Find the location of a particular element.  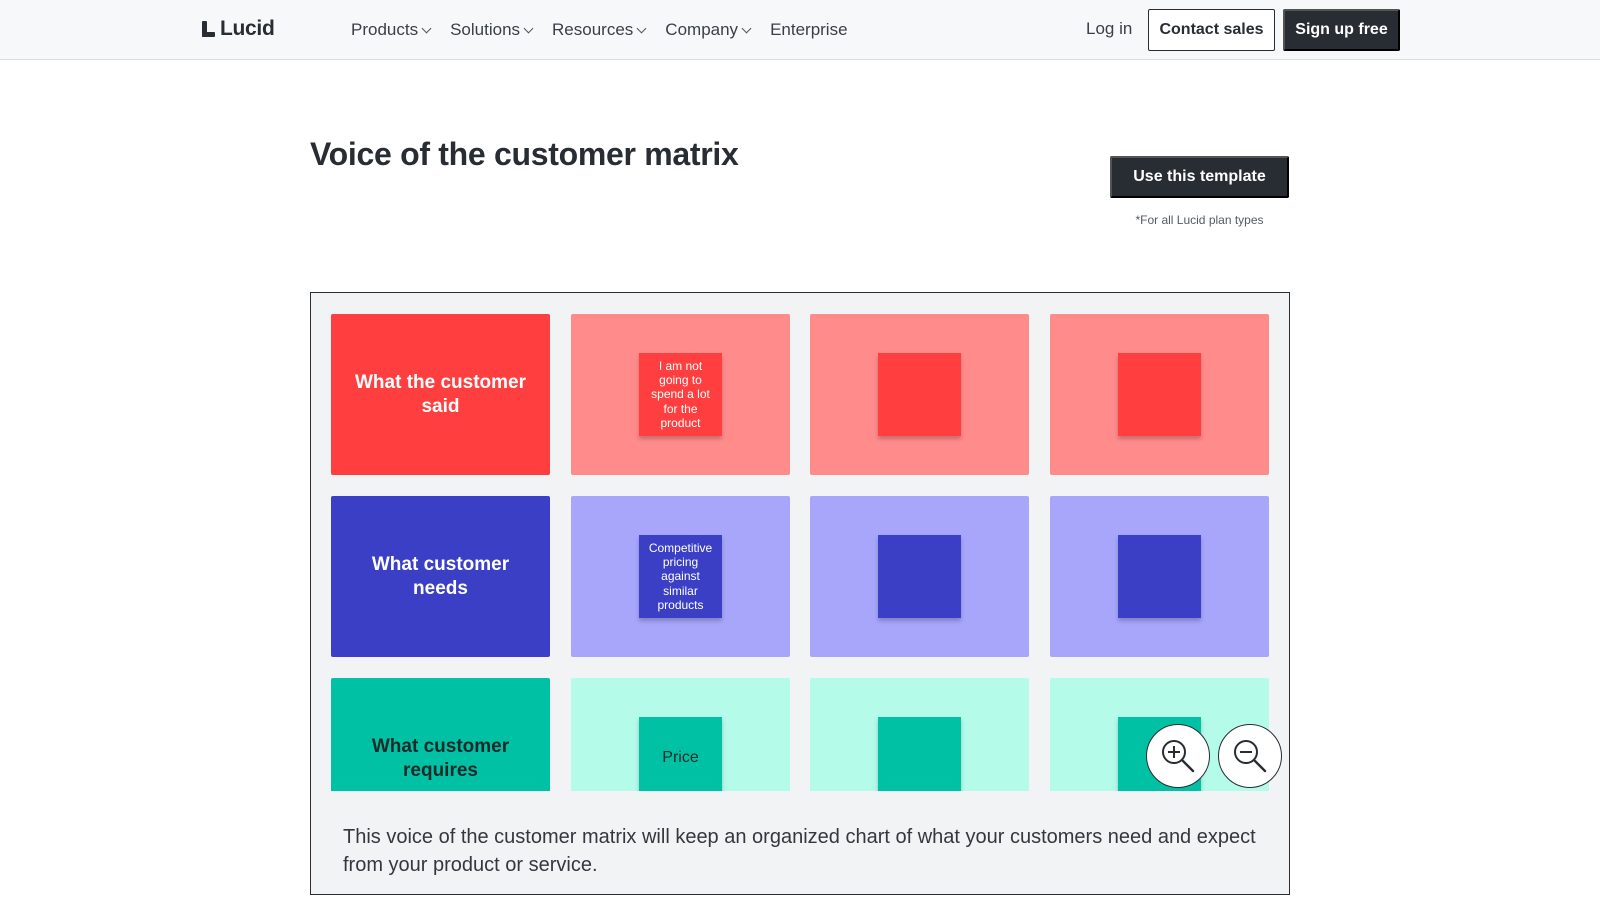

contact-sales-button: Contact sales is located at coordinates (1211, 30).